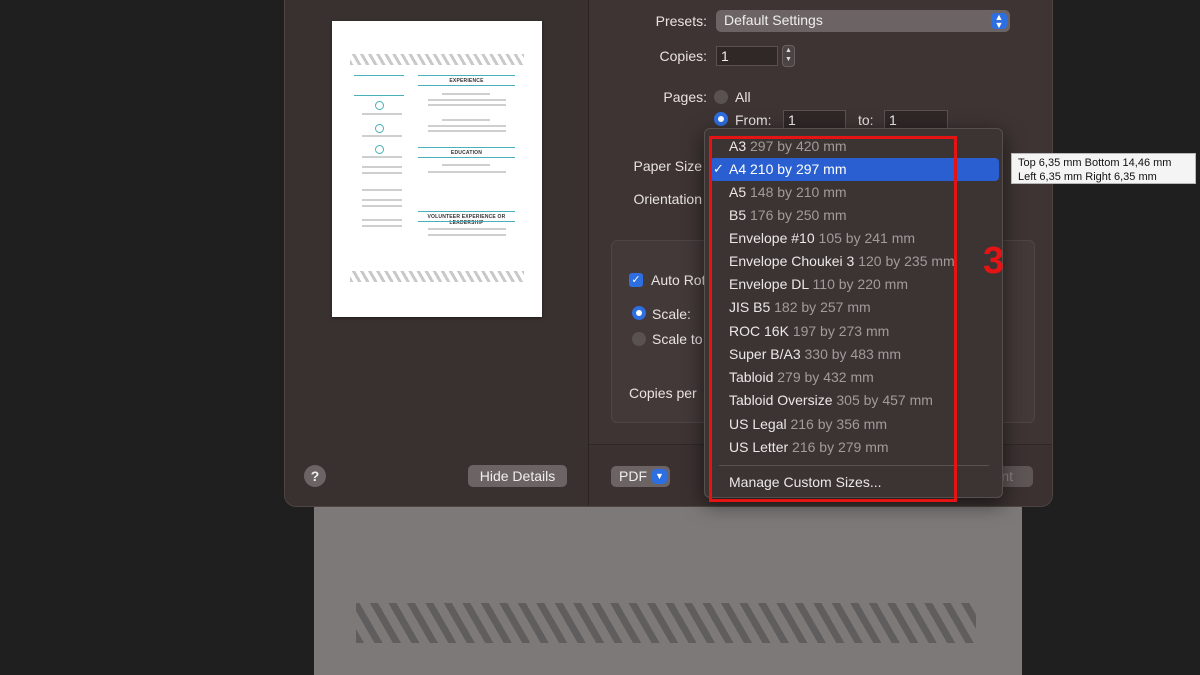  Describe the element at coordinates (671, 314) in the screenshot. I see `scale-label: Scale:` at that location.